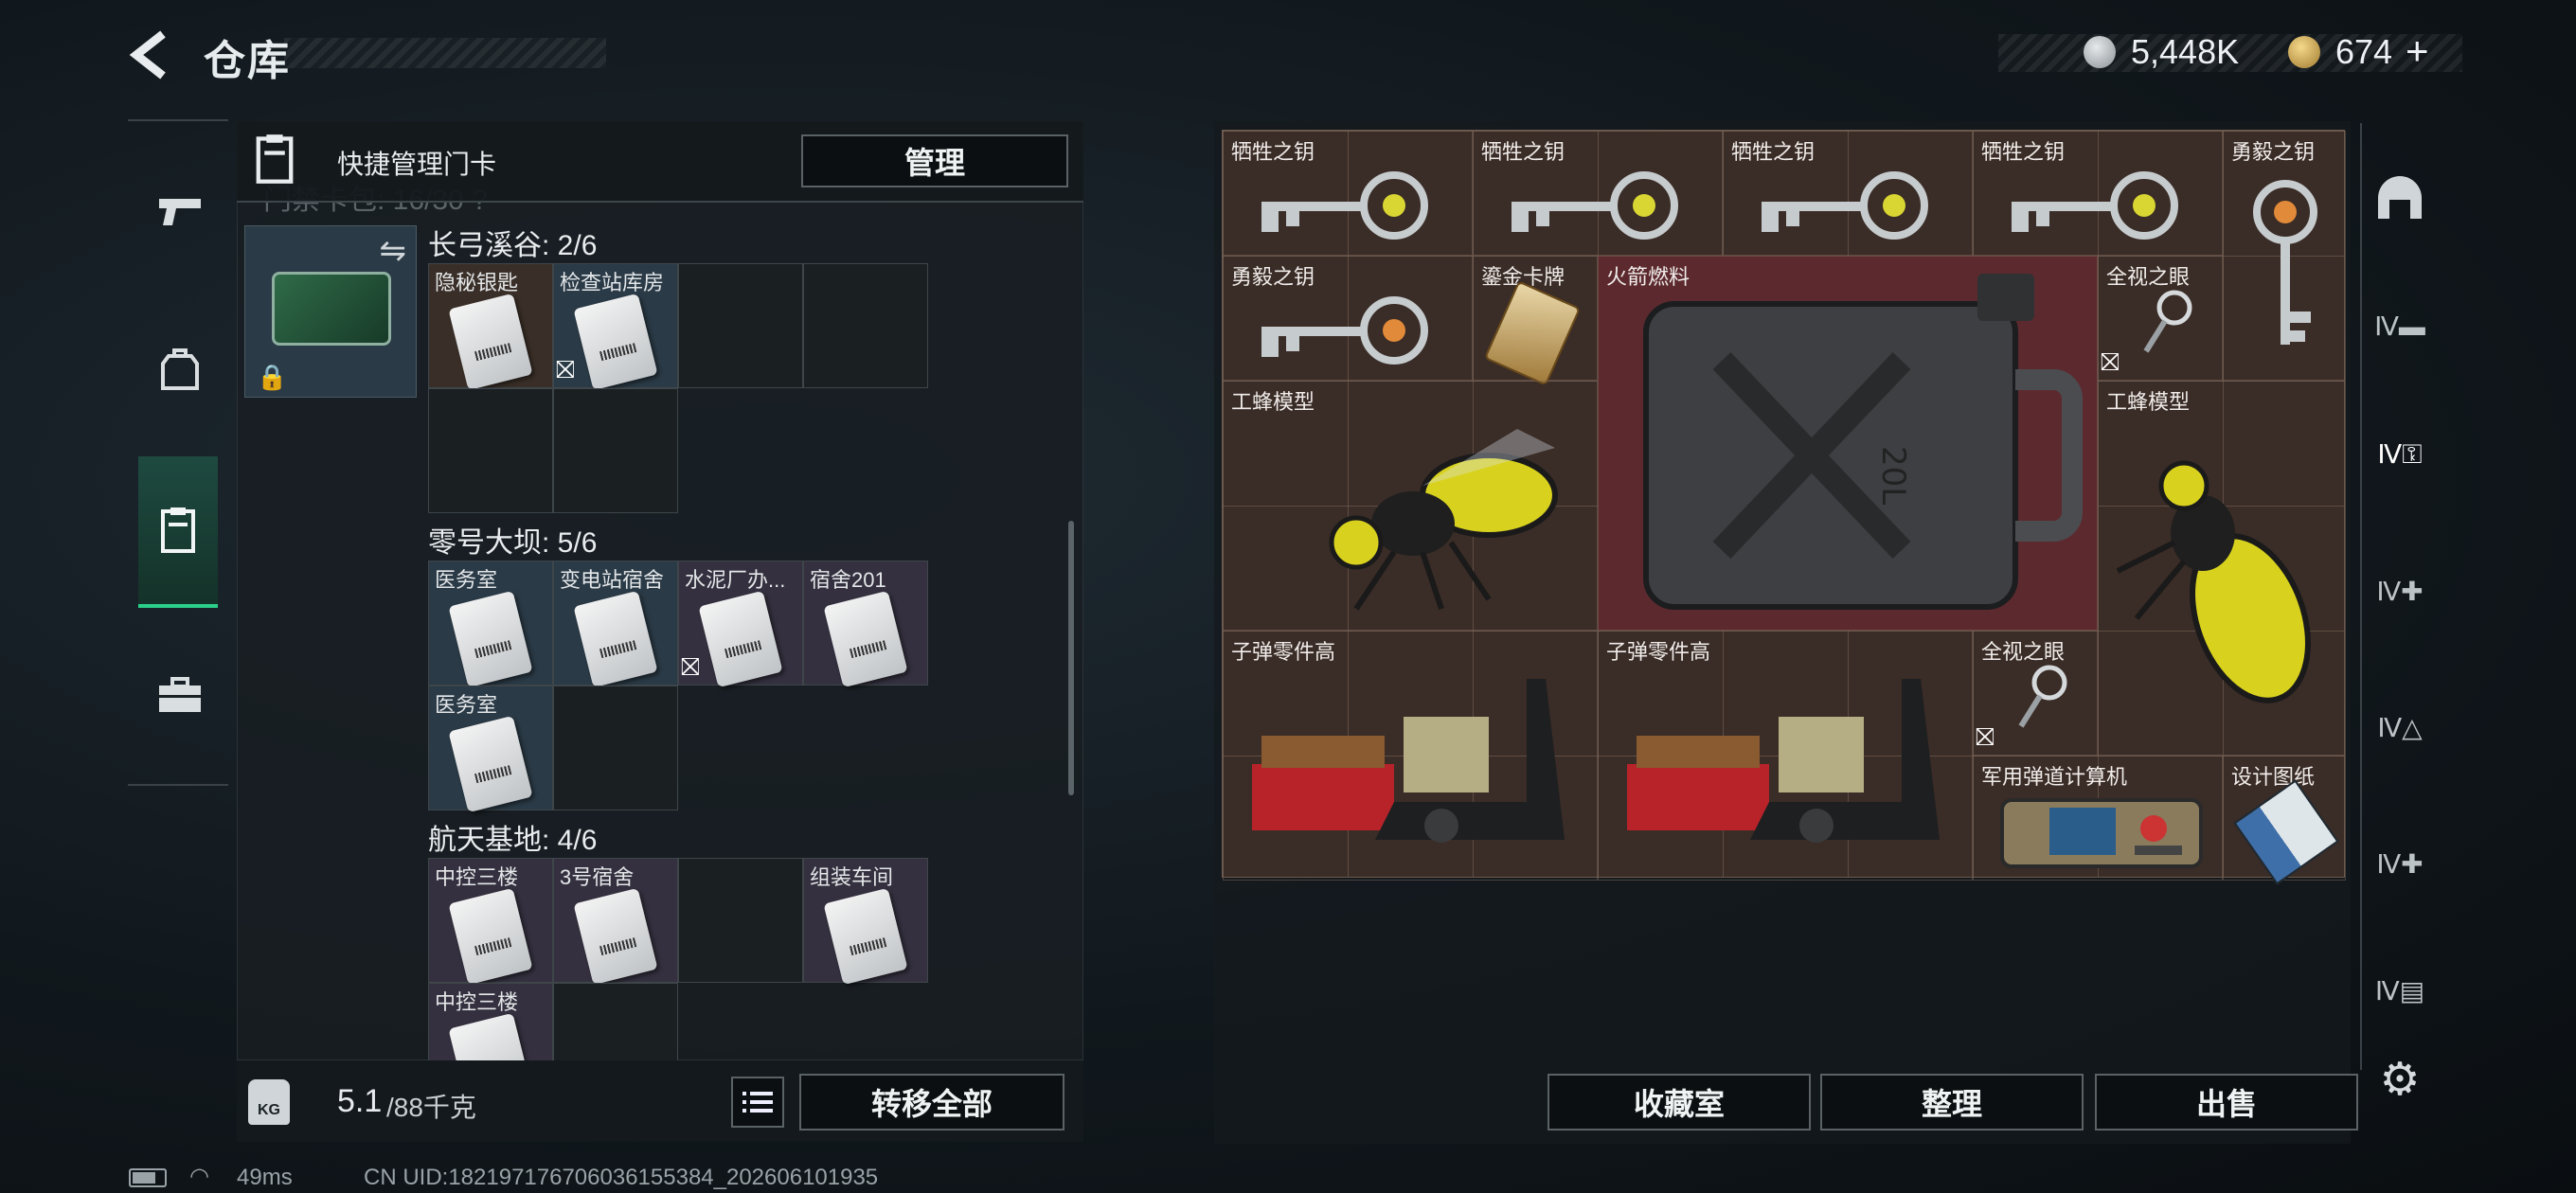 This screenshot has width=2576, height=1193. I want to click on keycard-label: 宿舍201, so click(848, 580).